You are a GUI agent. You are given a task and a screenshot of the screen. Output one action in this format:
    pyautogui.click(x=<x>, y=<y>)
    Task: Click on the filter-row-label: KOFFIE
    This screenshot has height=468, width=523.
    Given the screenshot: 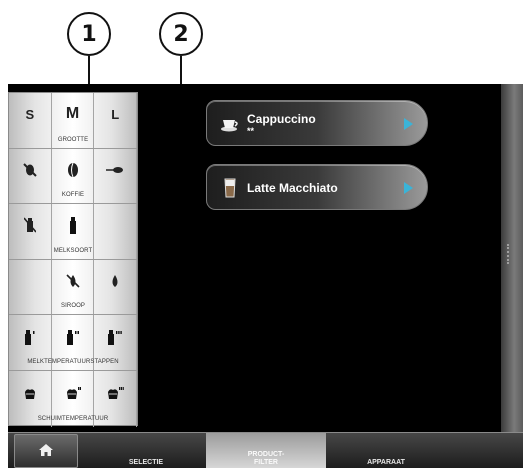 What is the action you would take?
    pyautogui.click(x=73, y=195)
    